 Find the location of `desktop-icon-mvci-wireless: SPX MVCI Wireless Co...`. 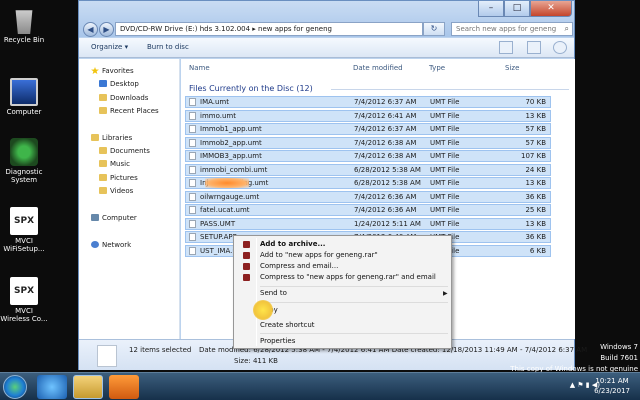

desktop-icon-mvci-wireless: SPX MVCI Wireless Co... is located at coordinates (24, 300).